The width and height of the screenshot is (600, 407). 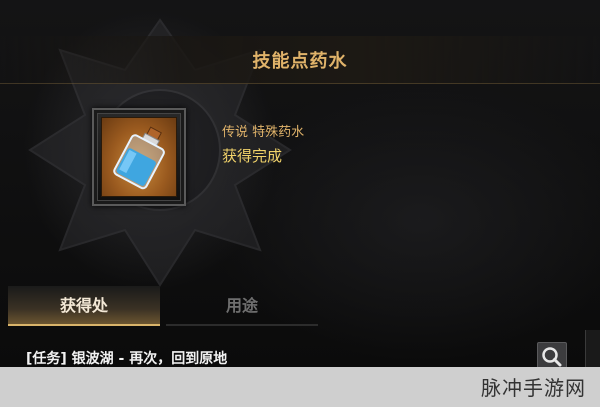 What do you see at coordinates (84, 306) in the screenshot?
I see `tab-obtain-location: 获得处` at bounding box center [84, 306].